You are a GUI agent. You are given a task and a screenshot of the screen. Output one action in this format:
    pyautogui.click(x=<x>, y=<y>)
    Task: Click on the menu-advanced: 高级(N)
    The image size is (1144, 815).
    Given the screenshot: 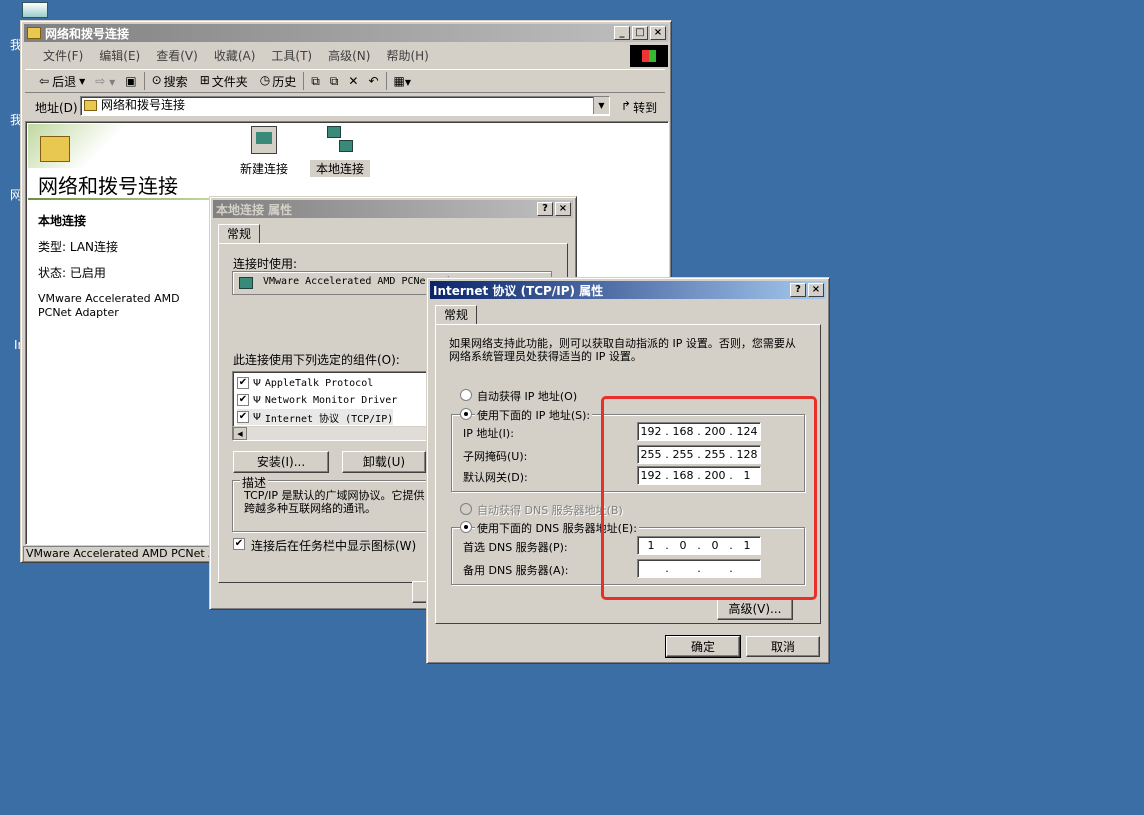 What is the action you would take?
    pyautogui.click(x=349, y=55)
    